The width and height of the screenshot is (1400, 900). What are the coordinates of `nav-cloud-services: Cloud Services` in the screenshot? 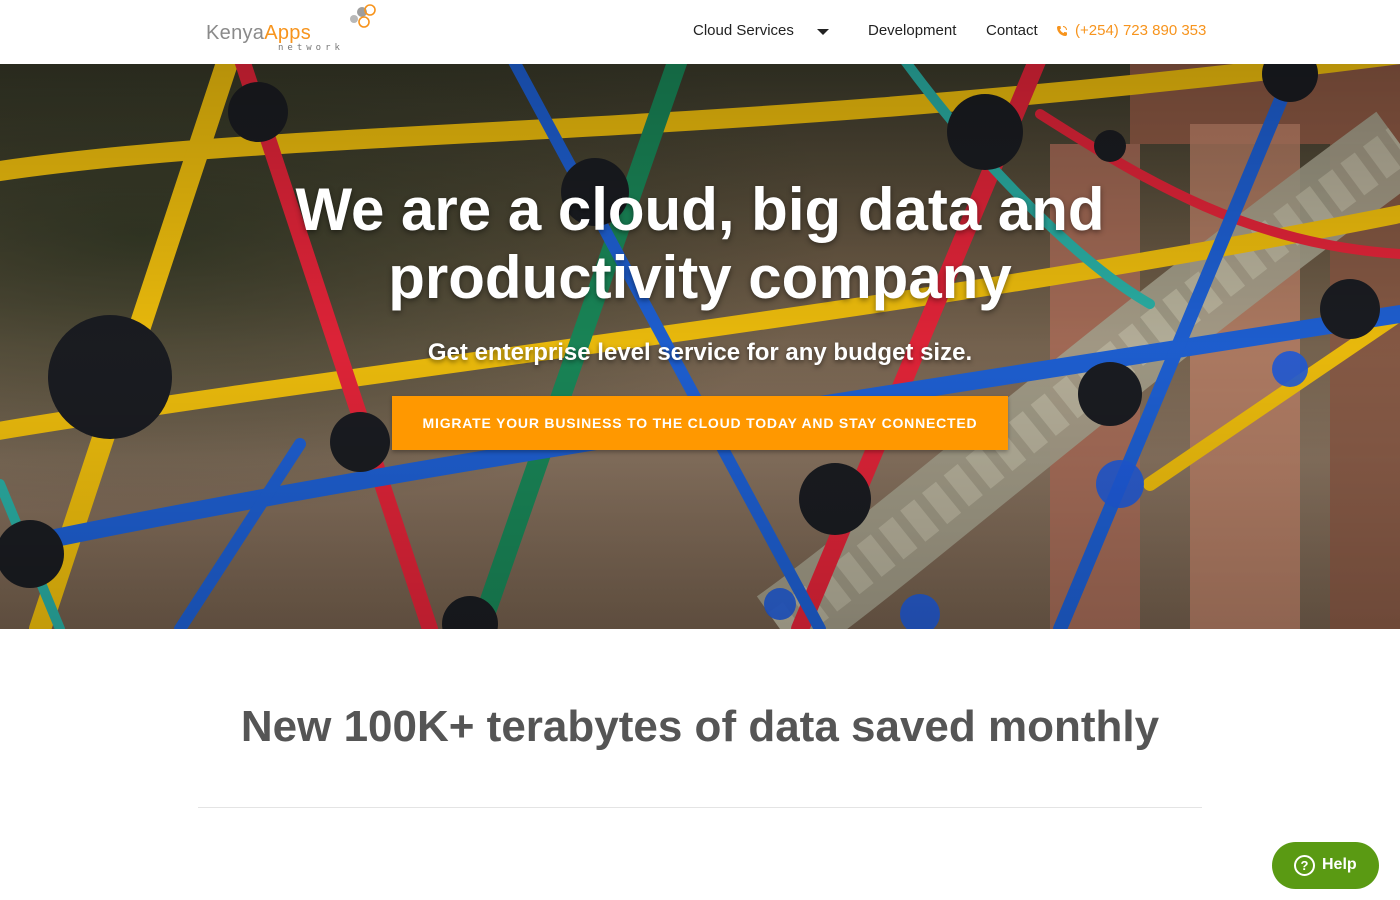 It's located at (743, 32).